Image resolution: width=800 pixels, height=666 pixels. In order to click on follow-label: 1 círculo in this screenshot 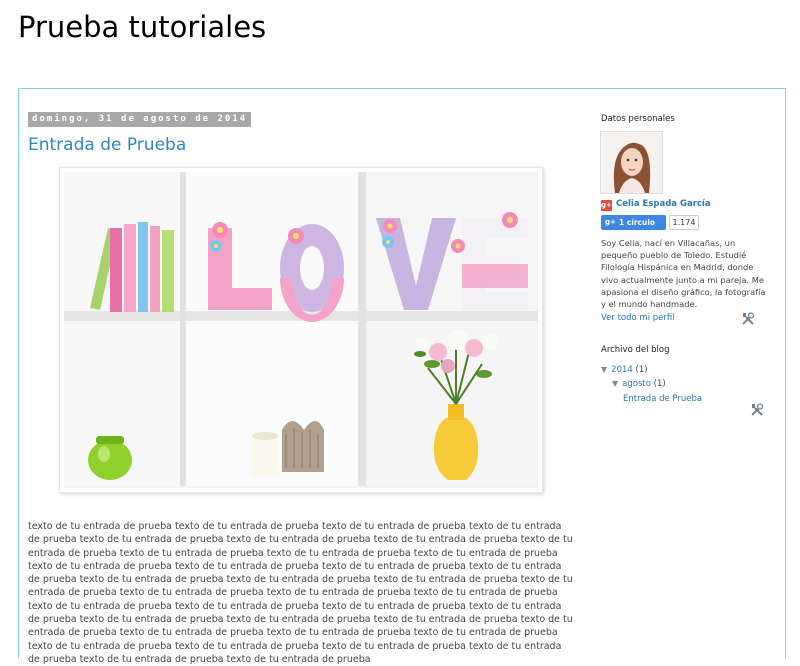, I will do `click(637, 222)`.